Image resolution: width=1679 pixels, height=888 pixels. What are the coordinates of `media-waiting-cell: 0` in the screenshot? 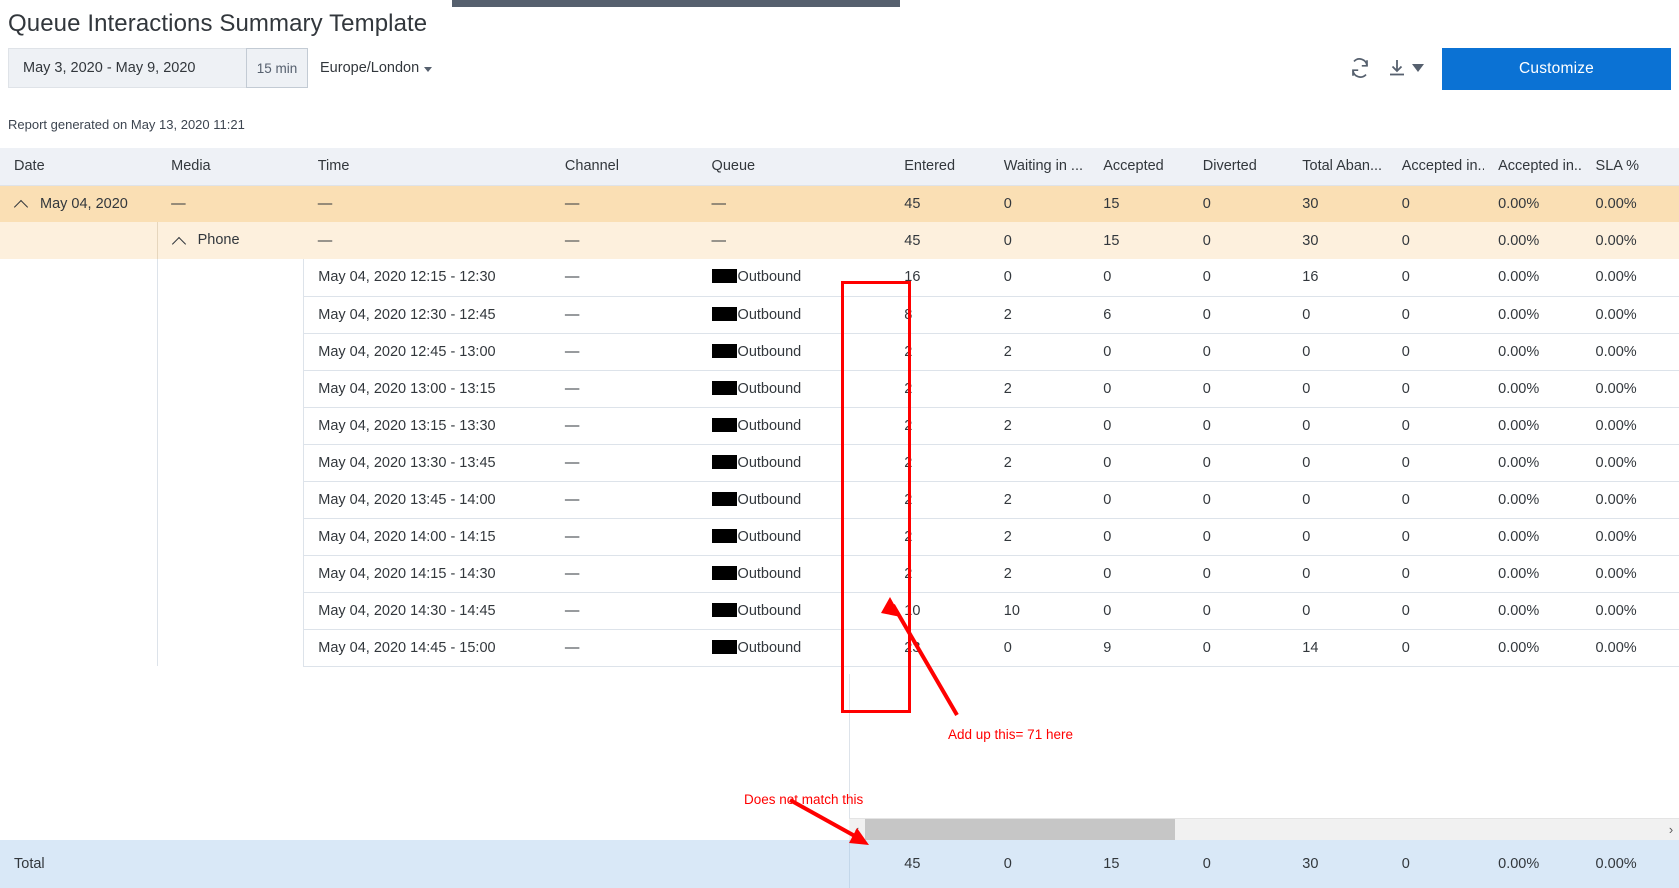 It's located at (1039, 240).